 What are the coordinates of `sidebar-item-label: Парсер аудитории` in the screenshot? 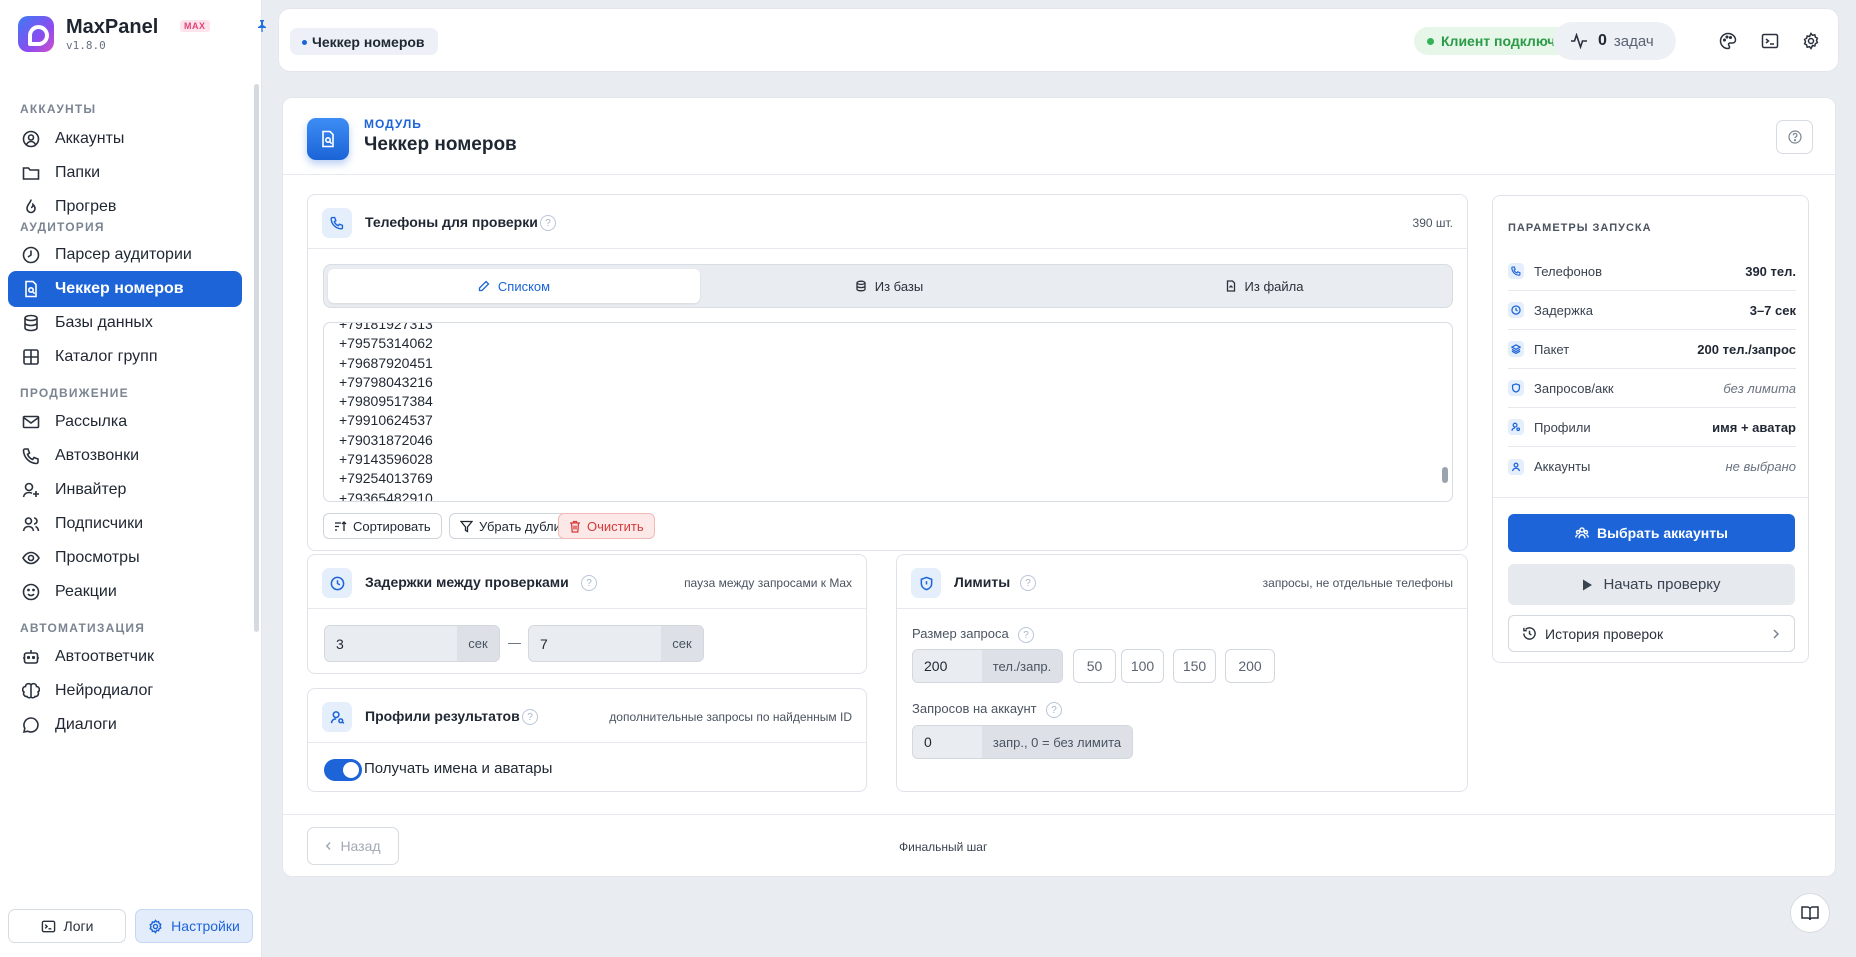 It's located at (123, 254).